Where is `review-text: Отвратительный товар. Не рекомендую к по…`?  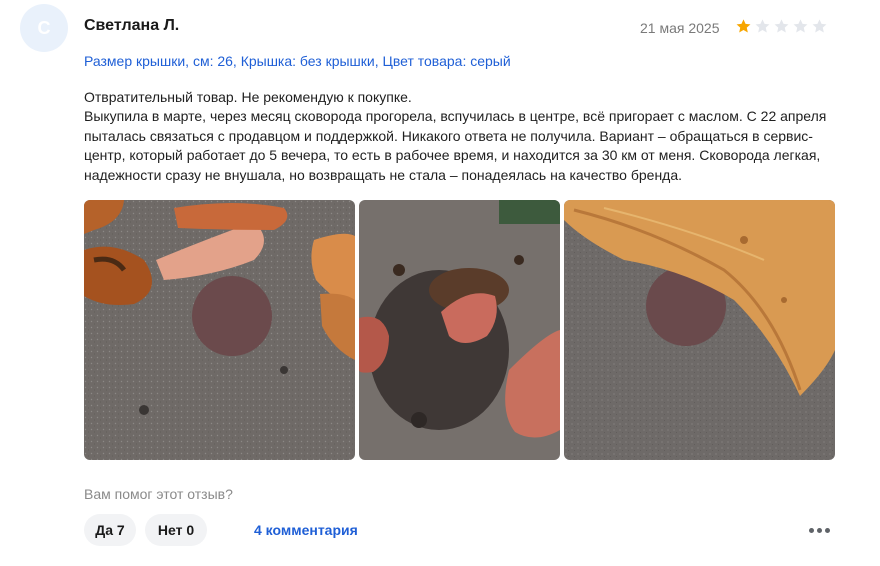
review-text: Отвратительный товар. Не рекомендую к по… is located at coordinates (464, 136).